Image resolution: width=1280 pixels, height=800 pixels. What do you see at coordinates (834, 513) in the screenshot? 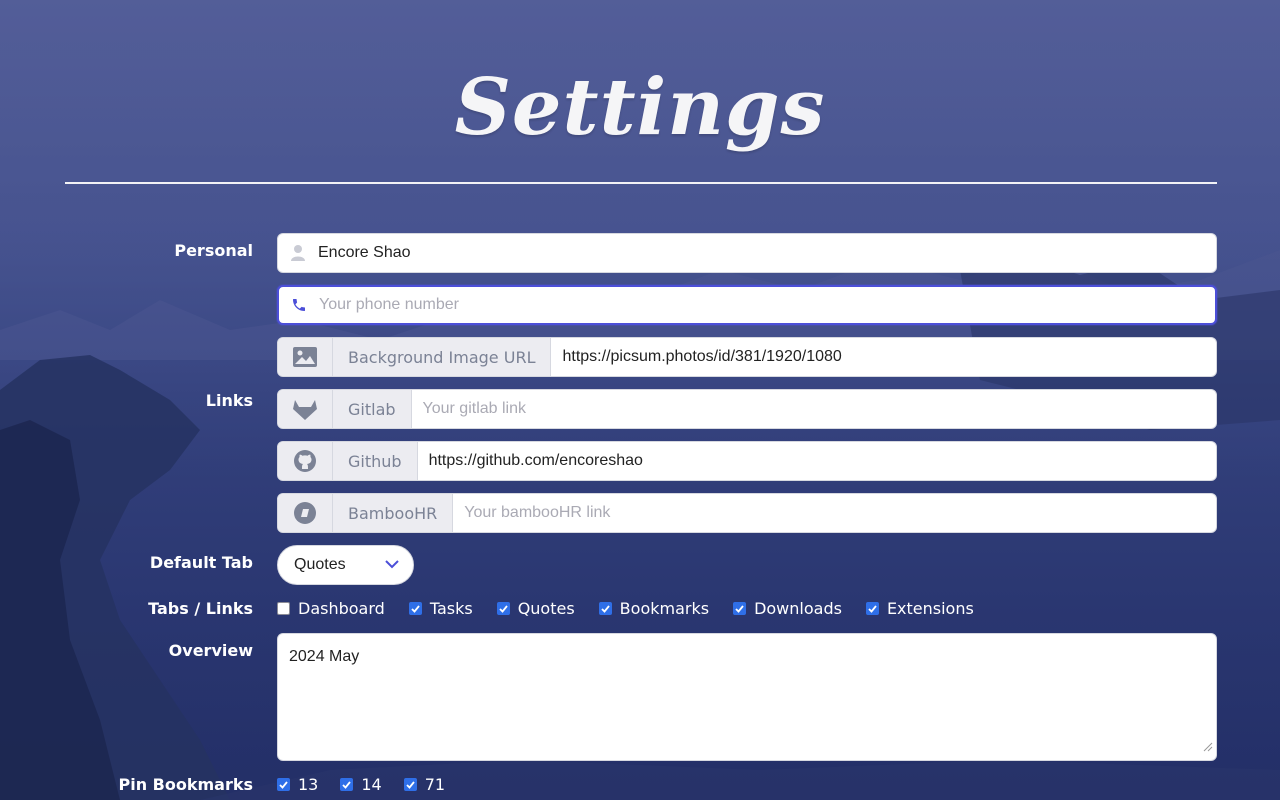
I see `bamboohr-input` at bounding box center [834, 513].